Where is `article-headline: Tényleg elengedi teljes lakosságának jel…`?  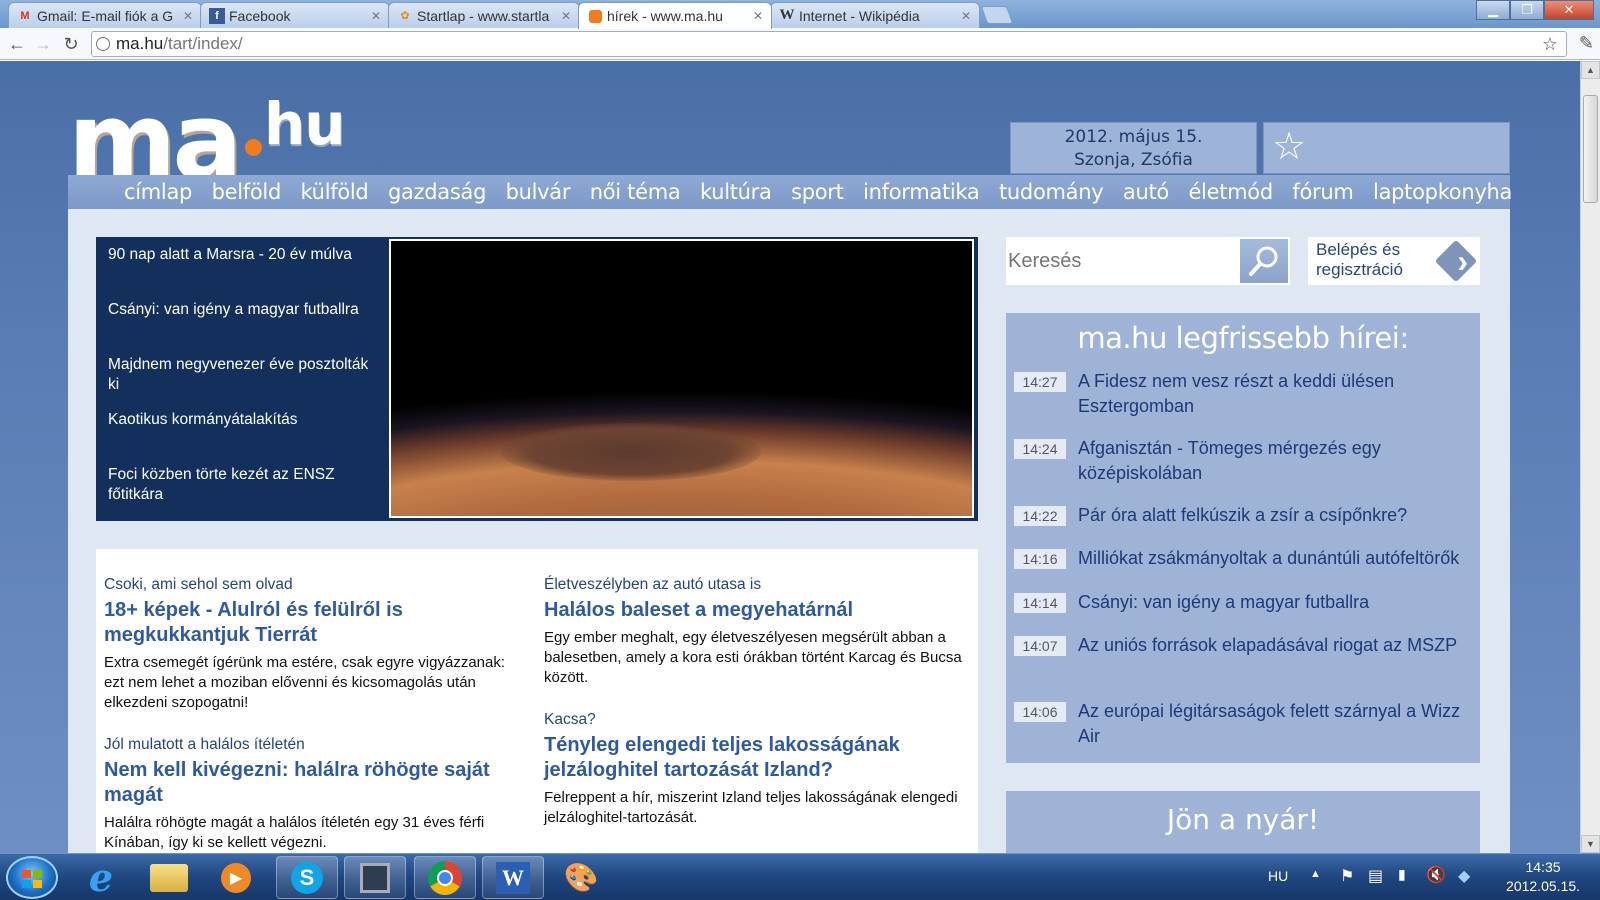 article-headline: Tényleg elengedi teljes lakosságának jel… is located at coordinates (754, 758).